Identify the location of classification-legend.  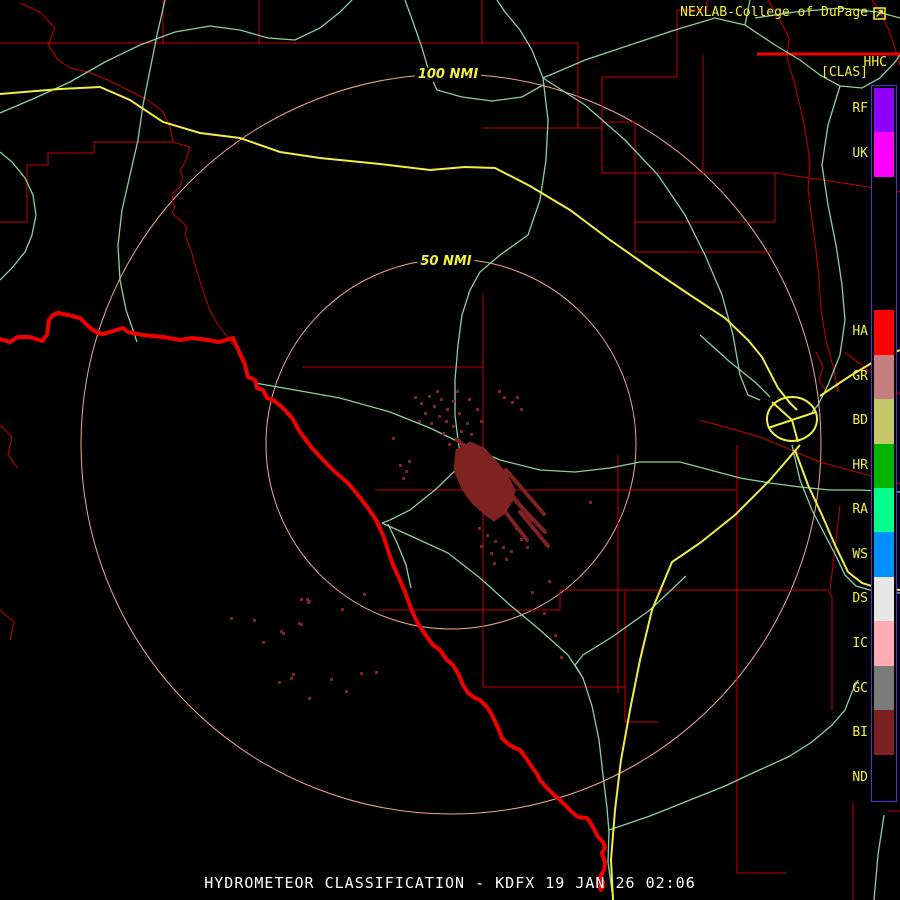
(884, 443).